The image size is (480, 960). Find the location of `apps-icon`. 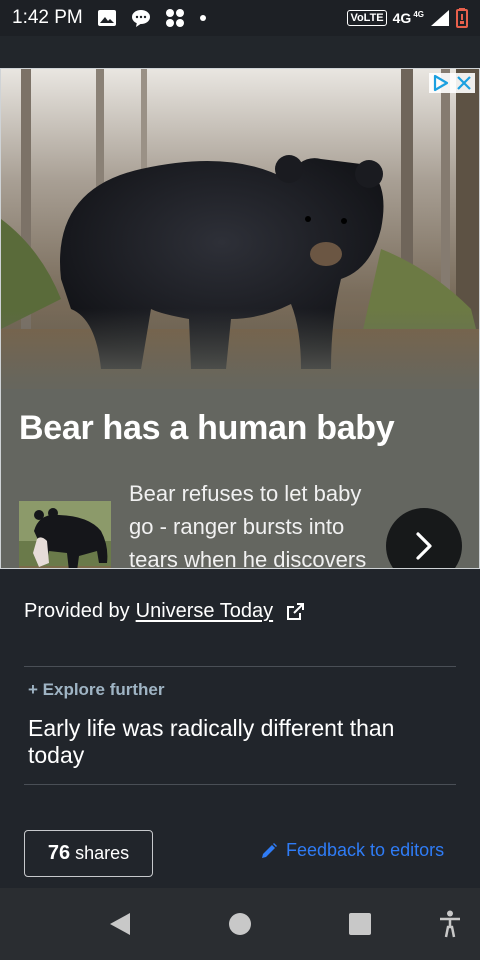

apps-icon is located at coordinates (174, 18).